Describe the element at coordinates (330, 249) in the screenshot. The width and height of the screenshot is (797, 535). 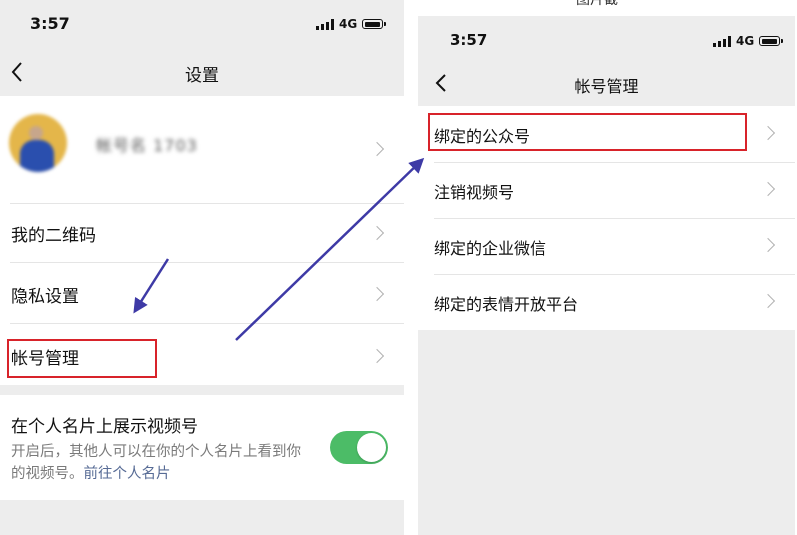
I see `diagonal-arrow` at that location.